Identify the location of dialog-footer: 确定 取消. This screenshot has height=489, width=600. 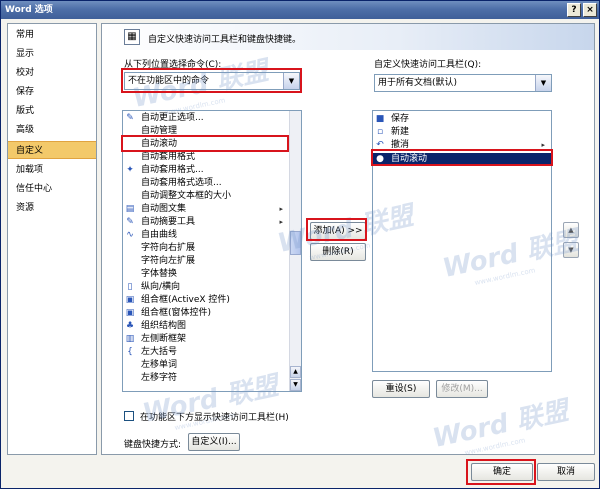
(300, 472).